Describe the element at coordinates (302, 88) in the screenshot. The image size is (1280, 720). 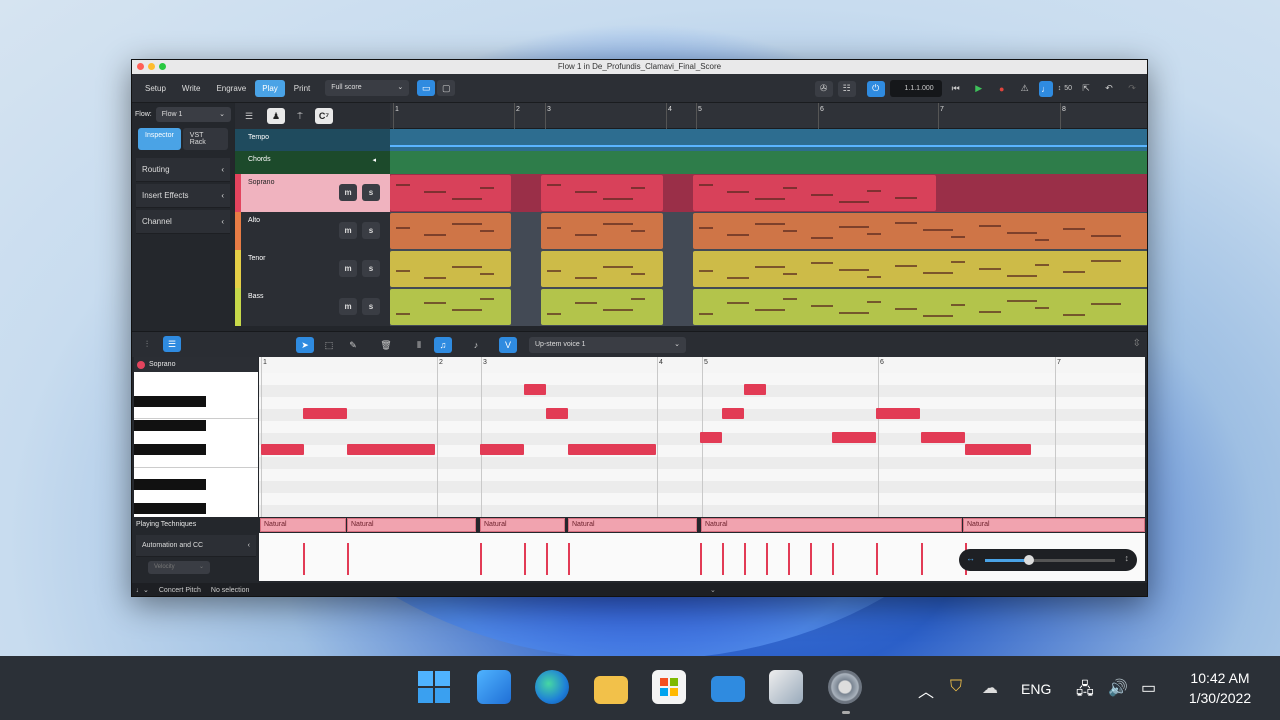
I see `mode-print-button: Print` at that location.